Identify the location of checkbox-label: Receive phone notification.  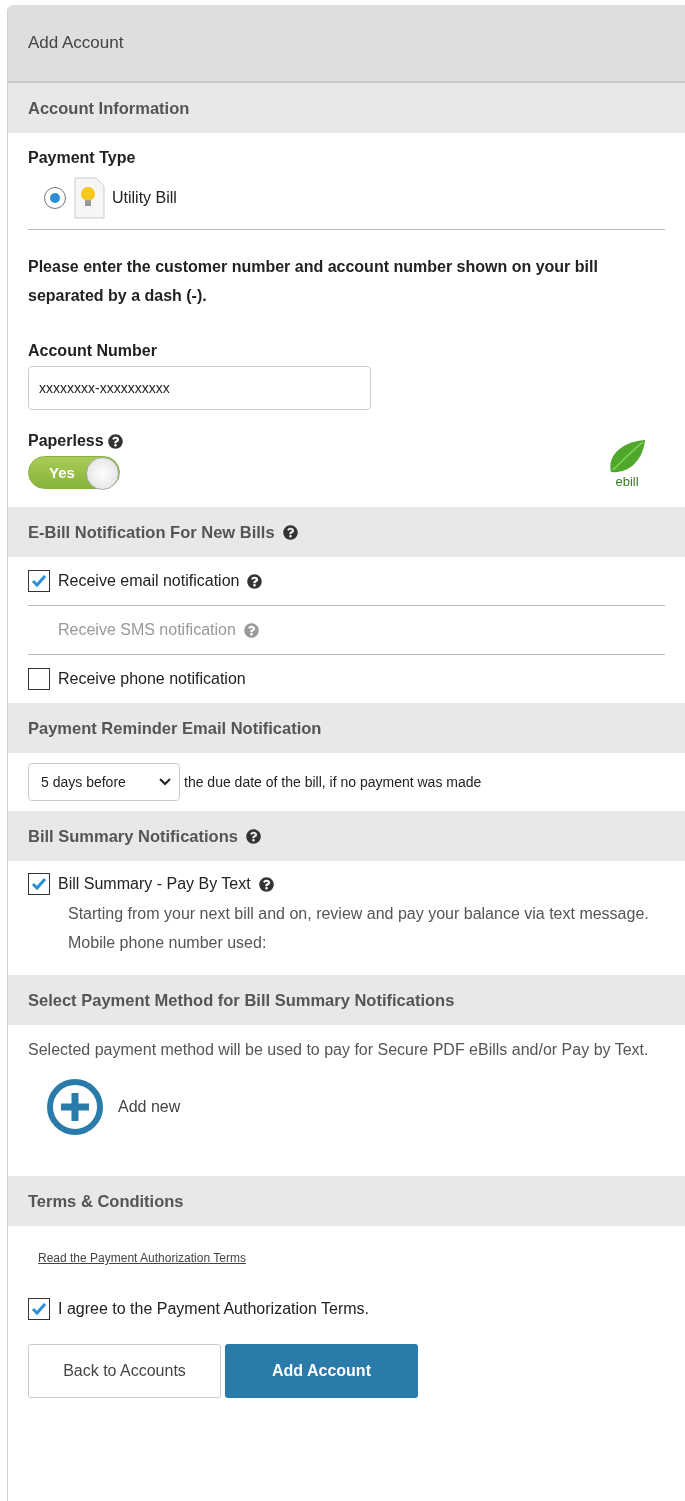
(152, 679).